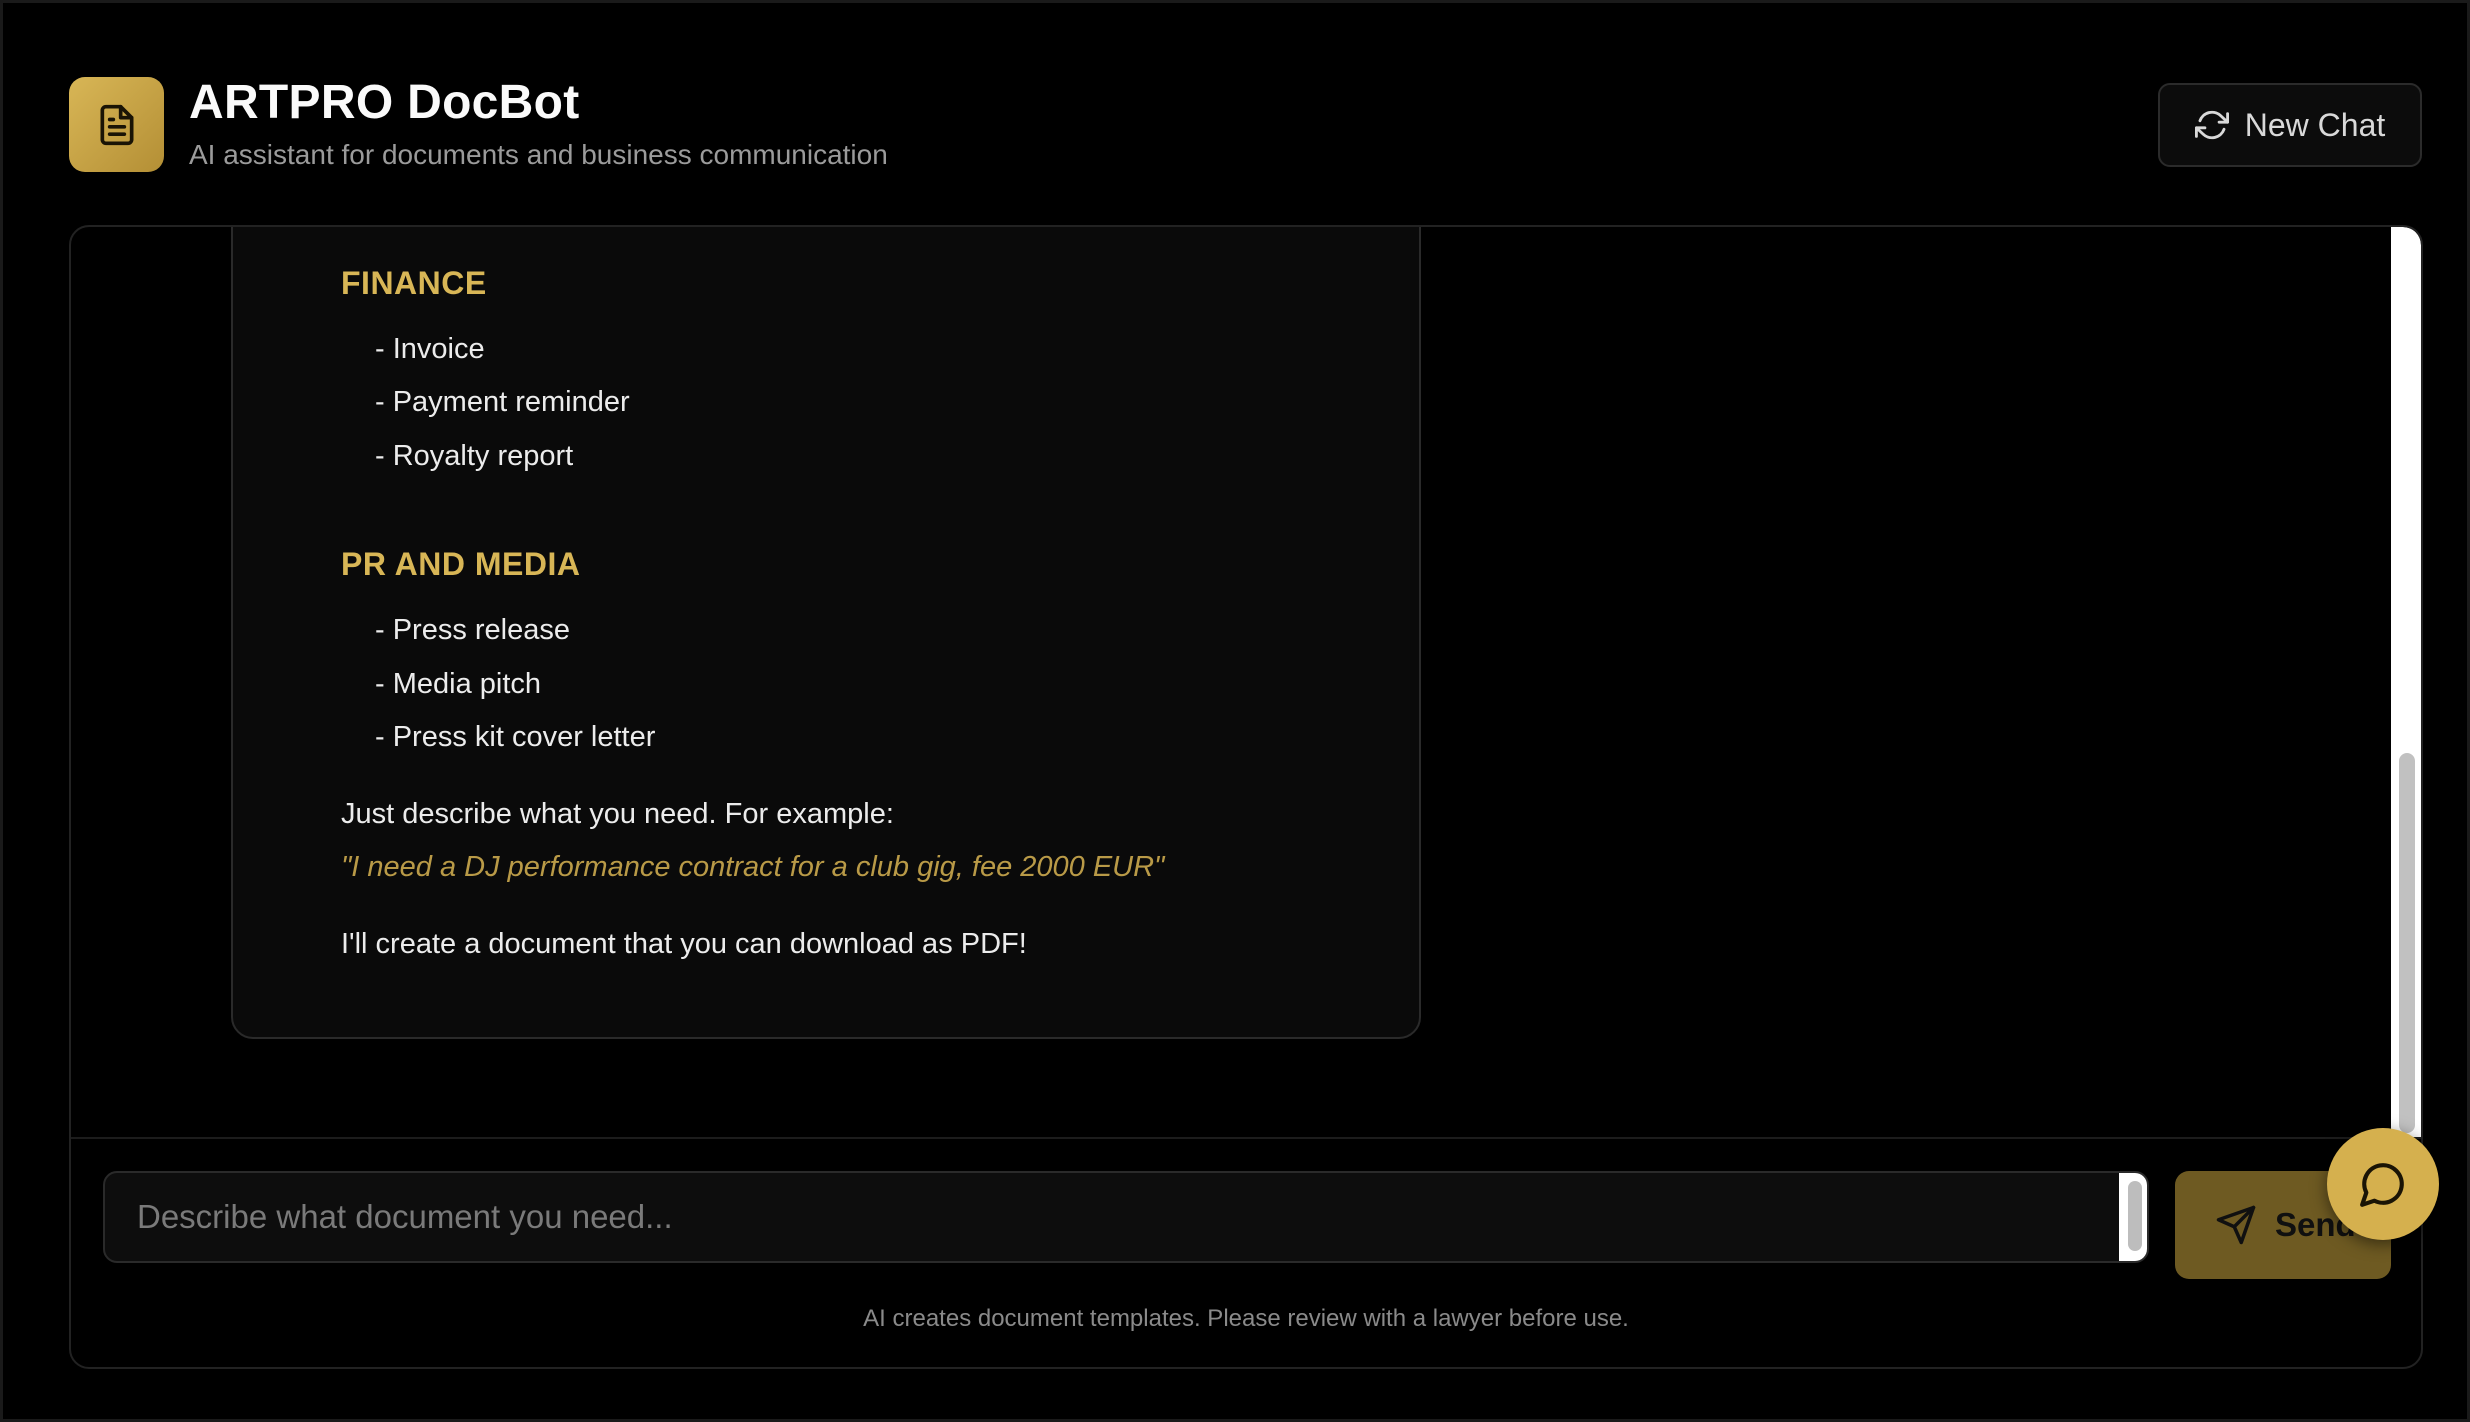  Describe the element at coordinates (502, 402) in the screenshot. I see `list-item: - Payment reminder` at that location.